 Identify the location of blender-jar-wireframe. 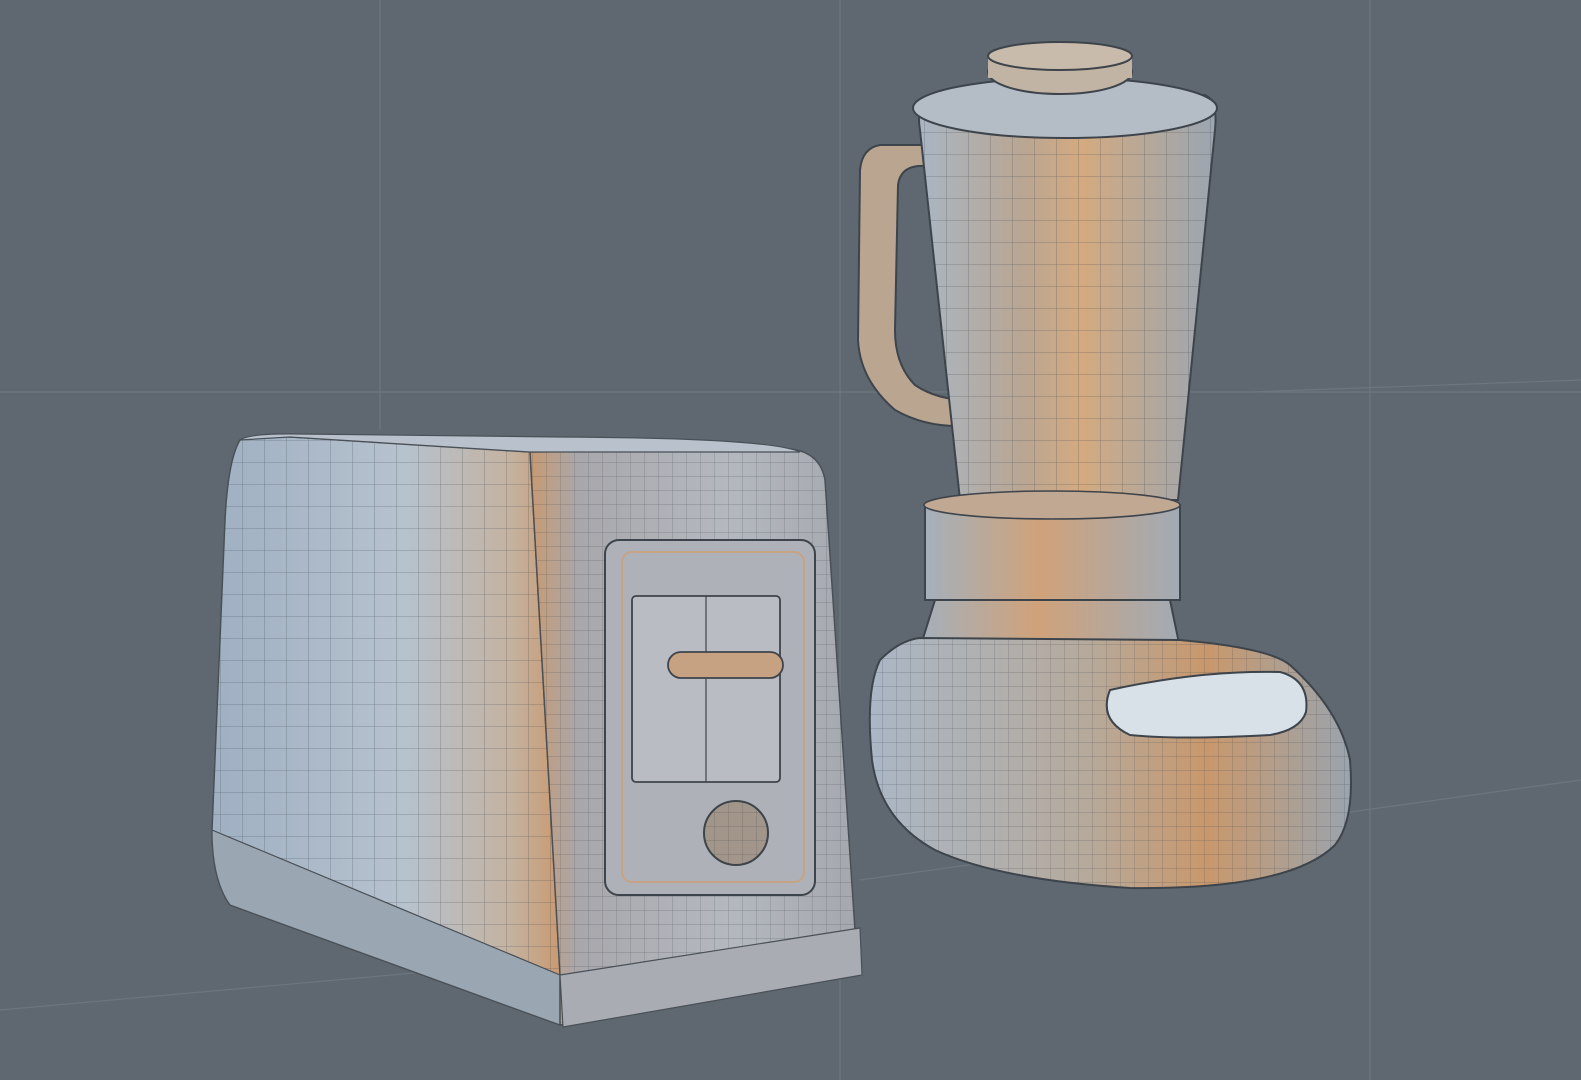
(1067, 297).